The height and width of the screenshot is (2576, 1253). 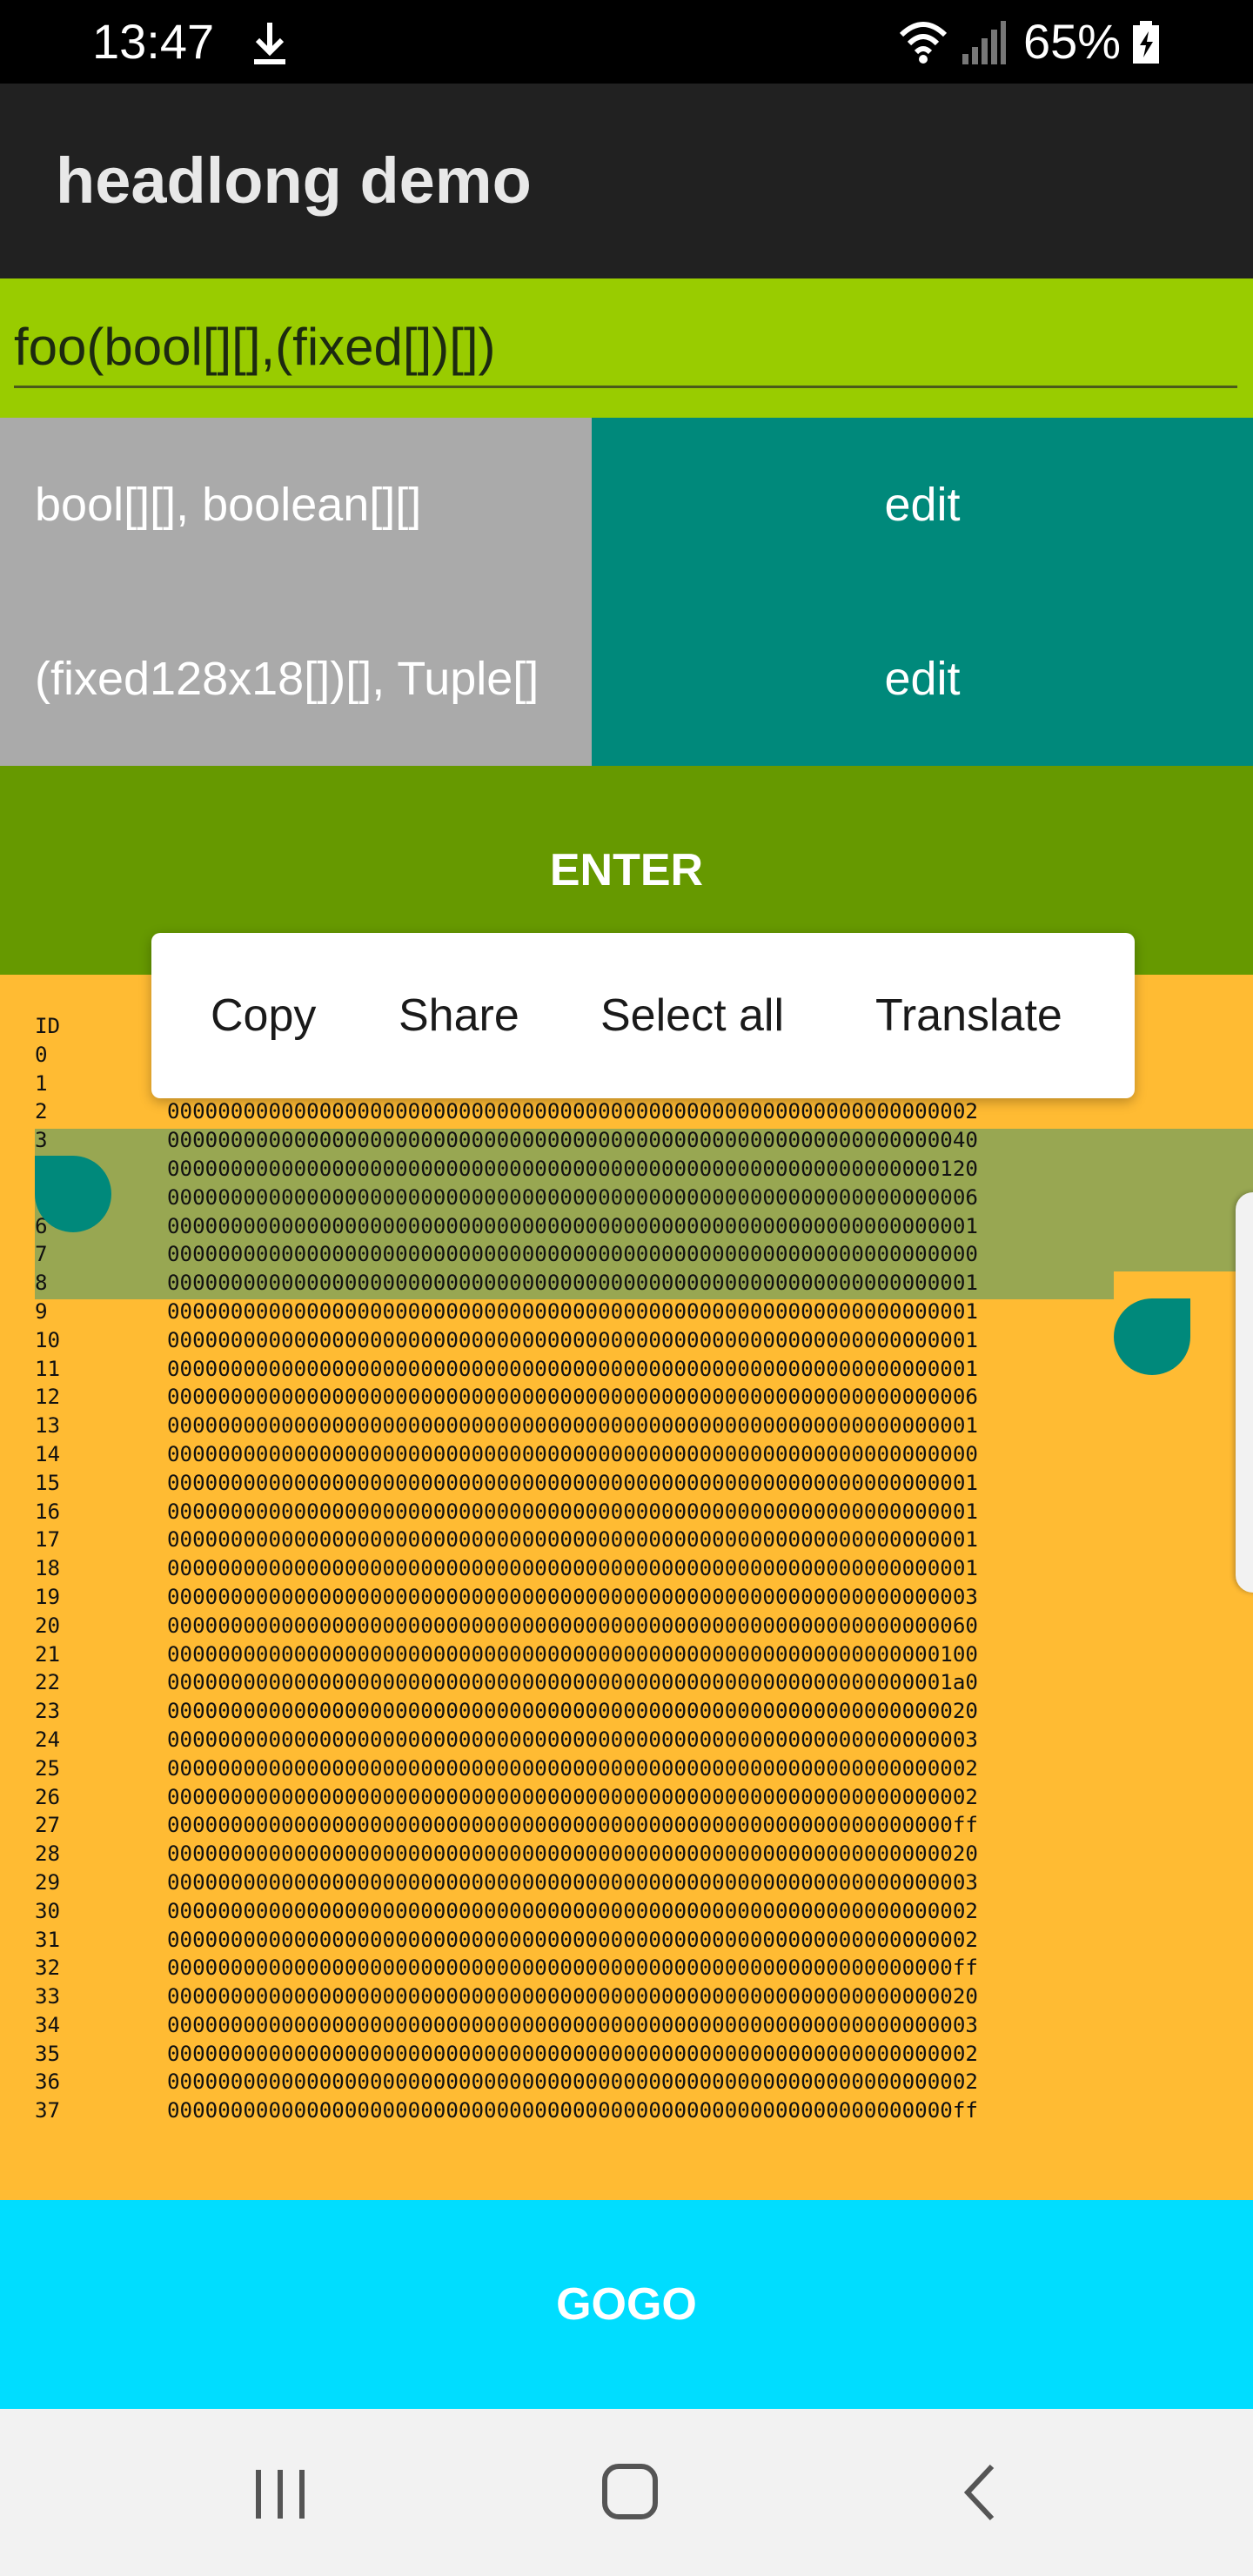 I want to click on output-row-id: 20, so click(x=48, y=1625).